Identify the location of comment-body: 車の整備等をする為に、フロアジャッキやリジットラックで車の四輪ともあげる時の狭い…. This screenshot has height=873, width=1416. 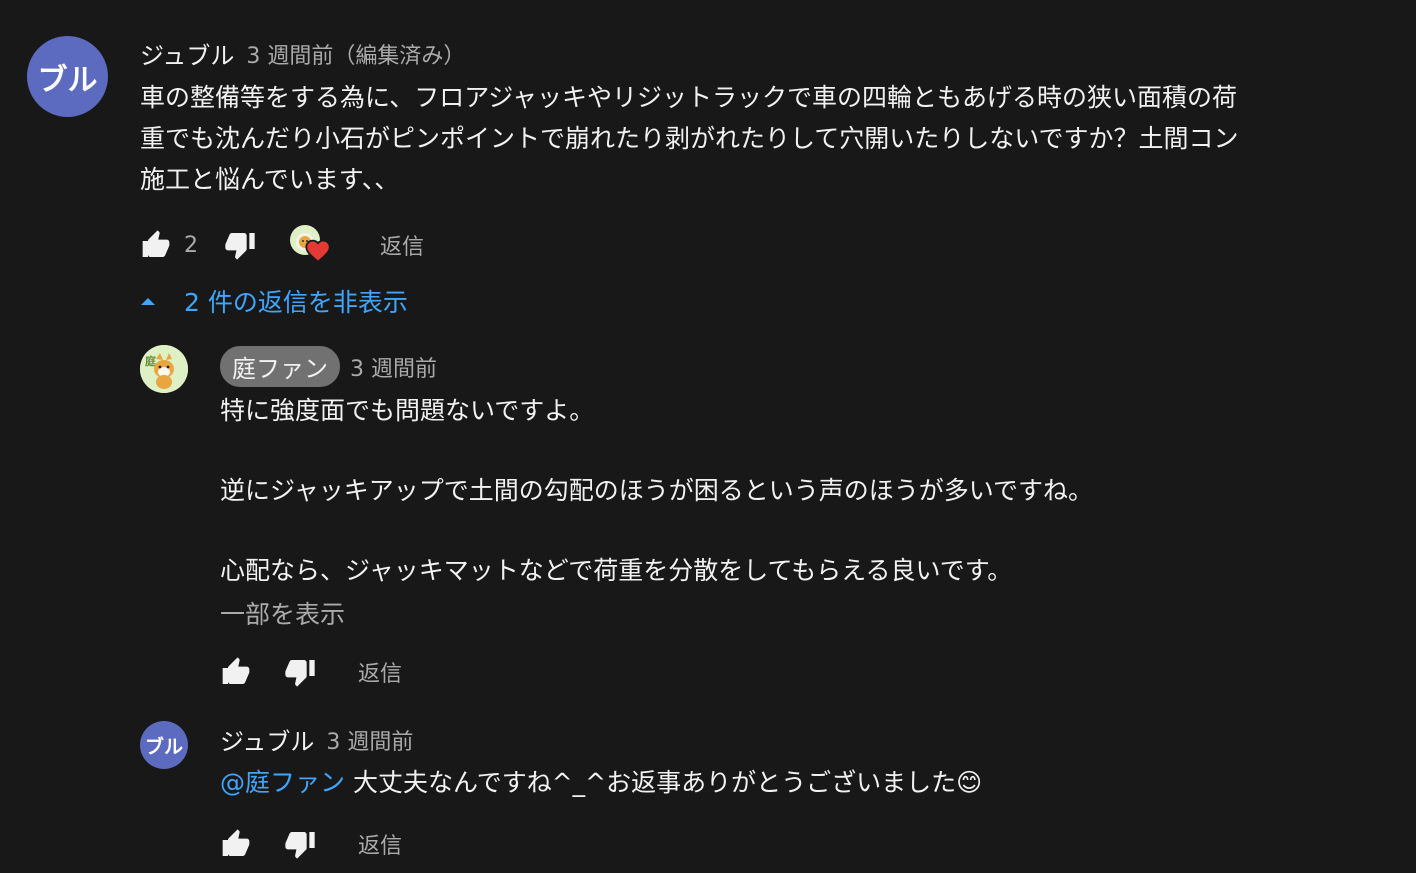
(689, 138).